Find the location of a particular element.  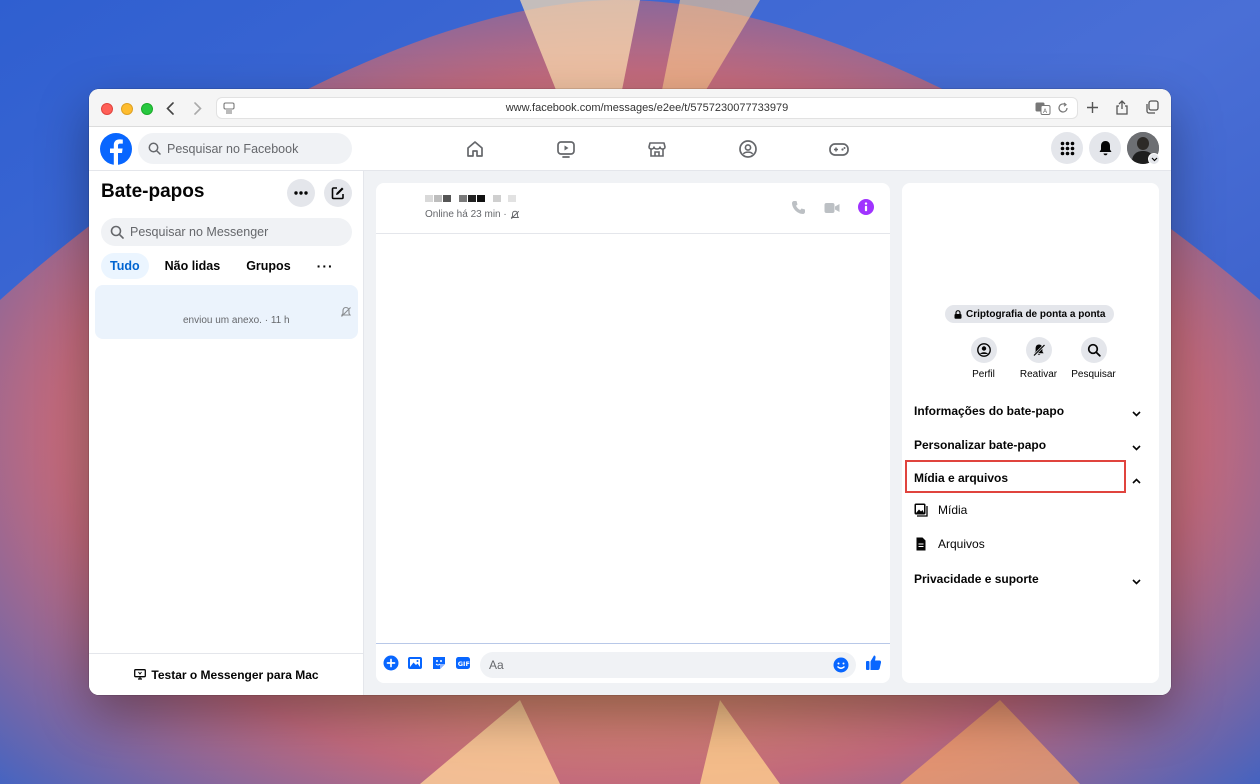

chats-options-button is located at coordinates (301, 193).